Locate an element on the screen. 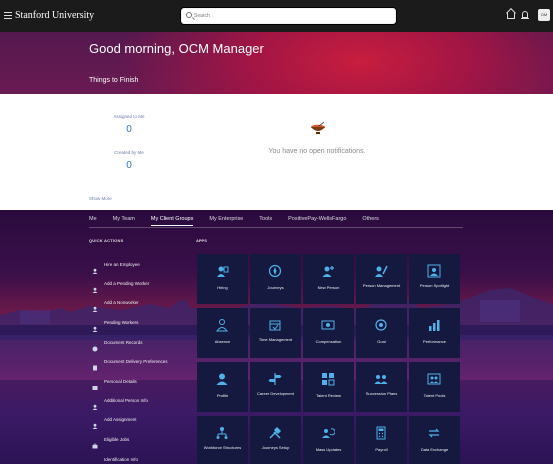 This screenshot has height=464, width=553. app-tile-label: Journeys is located at coordinates (275, 287).